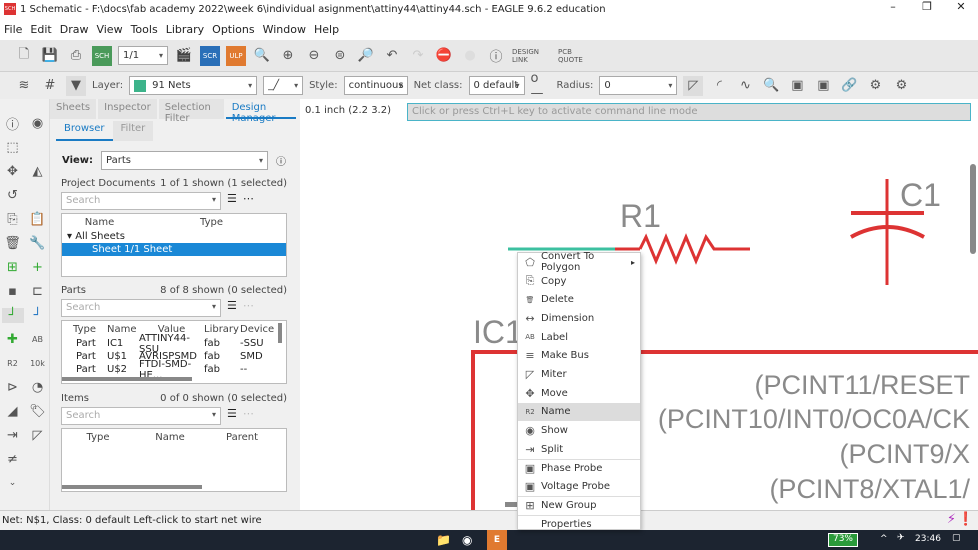 The height and width of the screenshot is (550, 978). Describe the element at coordinates (797, 86) in the screenshot. I see `phase-probe-icon: ▣` at that location.